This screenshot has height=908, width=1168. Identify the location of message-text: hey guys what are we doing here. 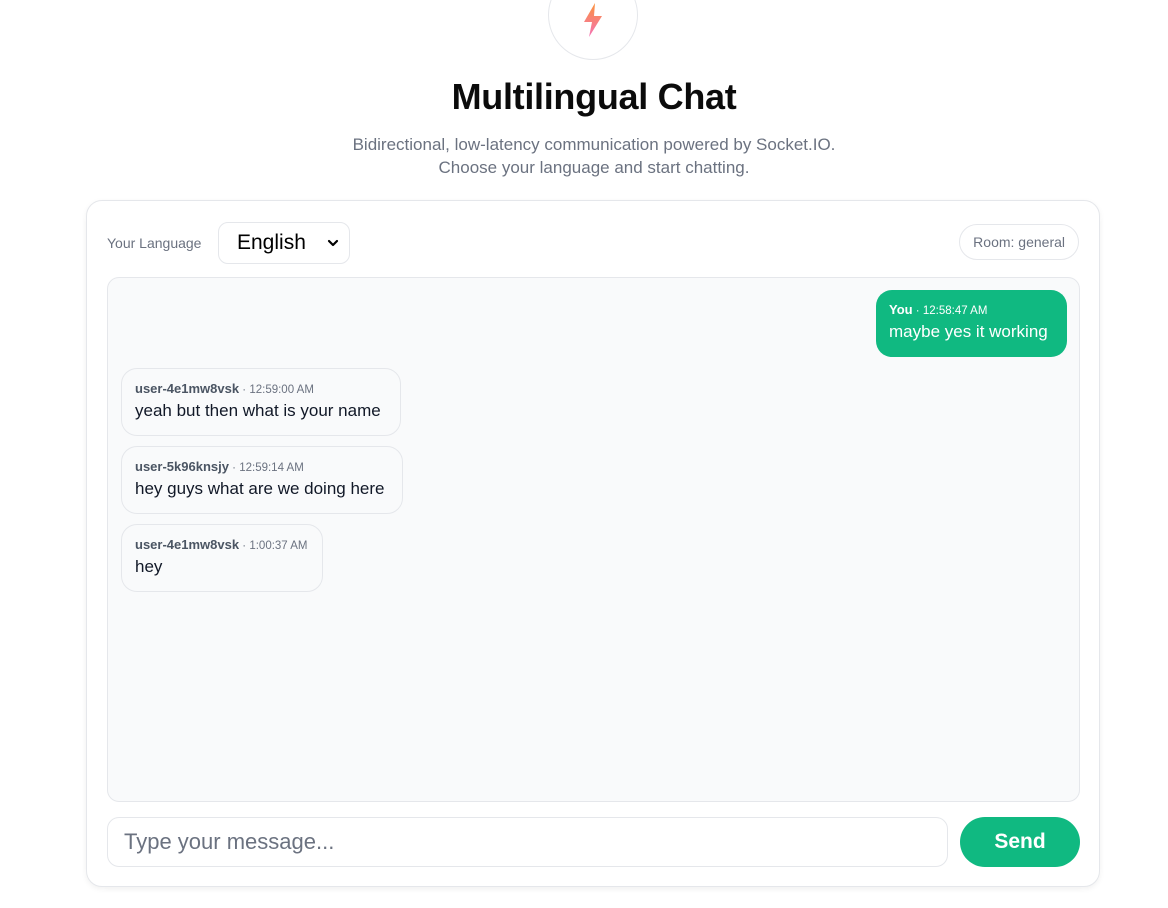
(260, 488).